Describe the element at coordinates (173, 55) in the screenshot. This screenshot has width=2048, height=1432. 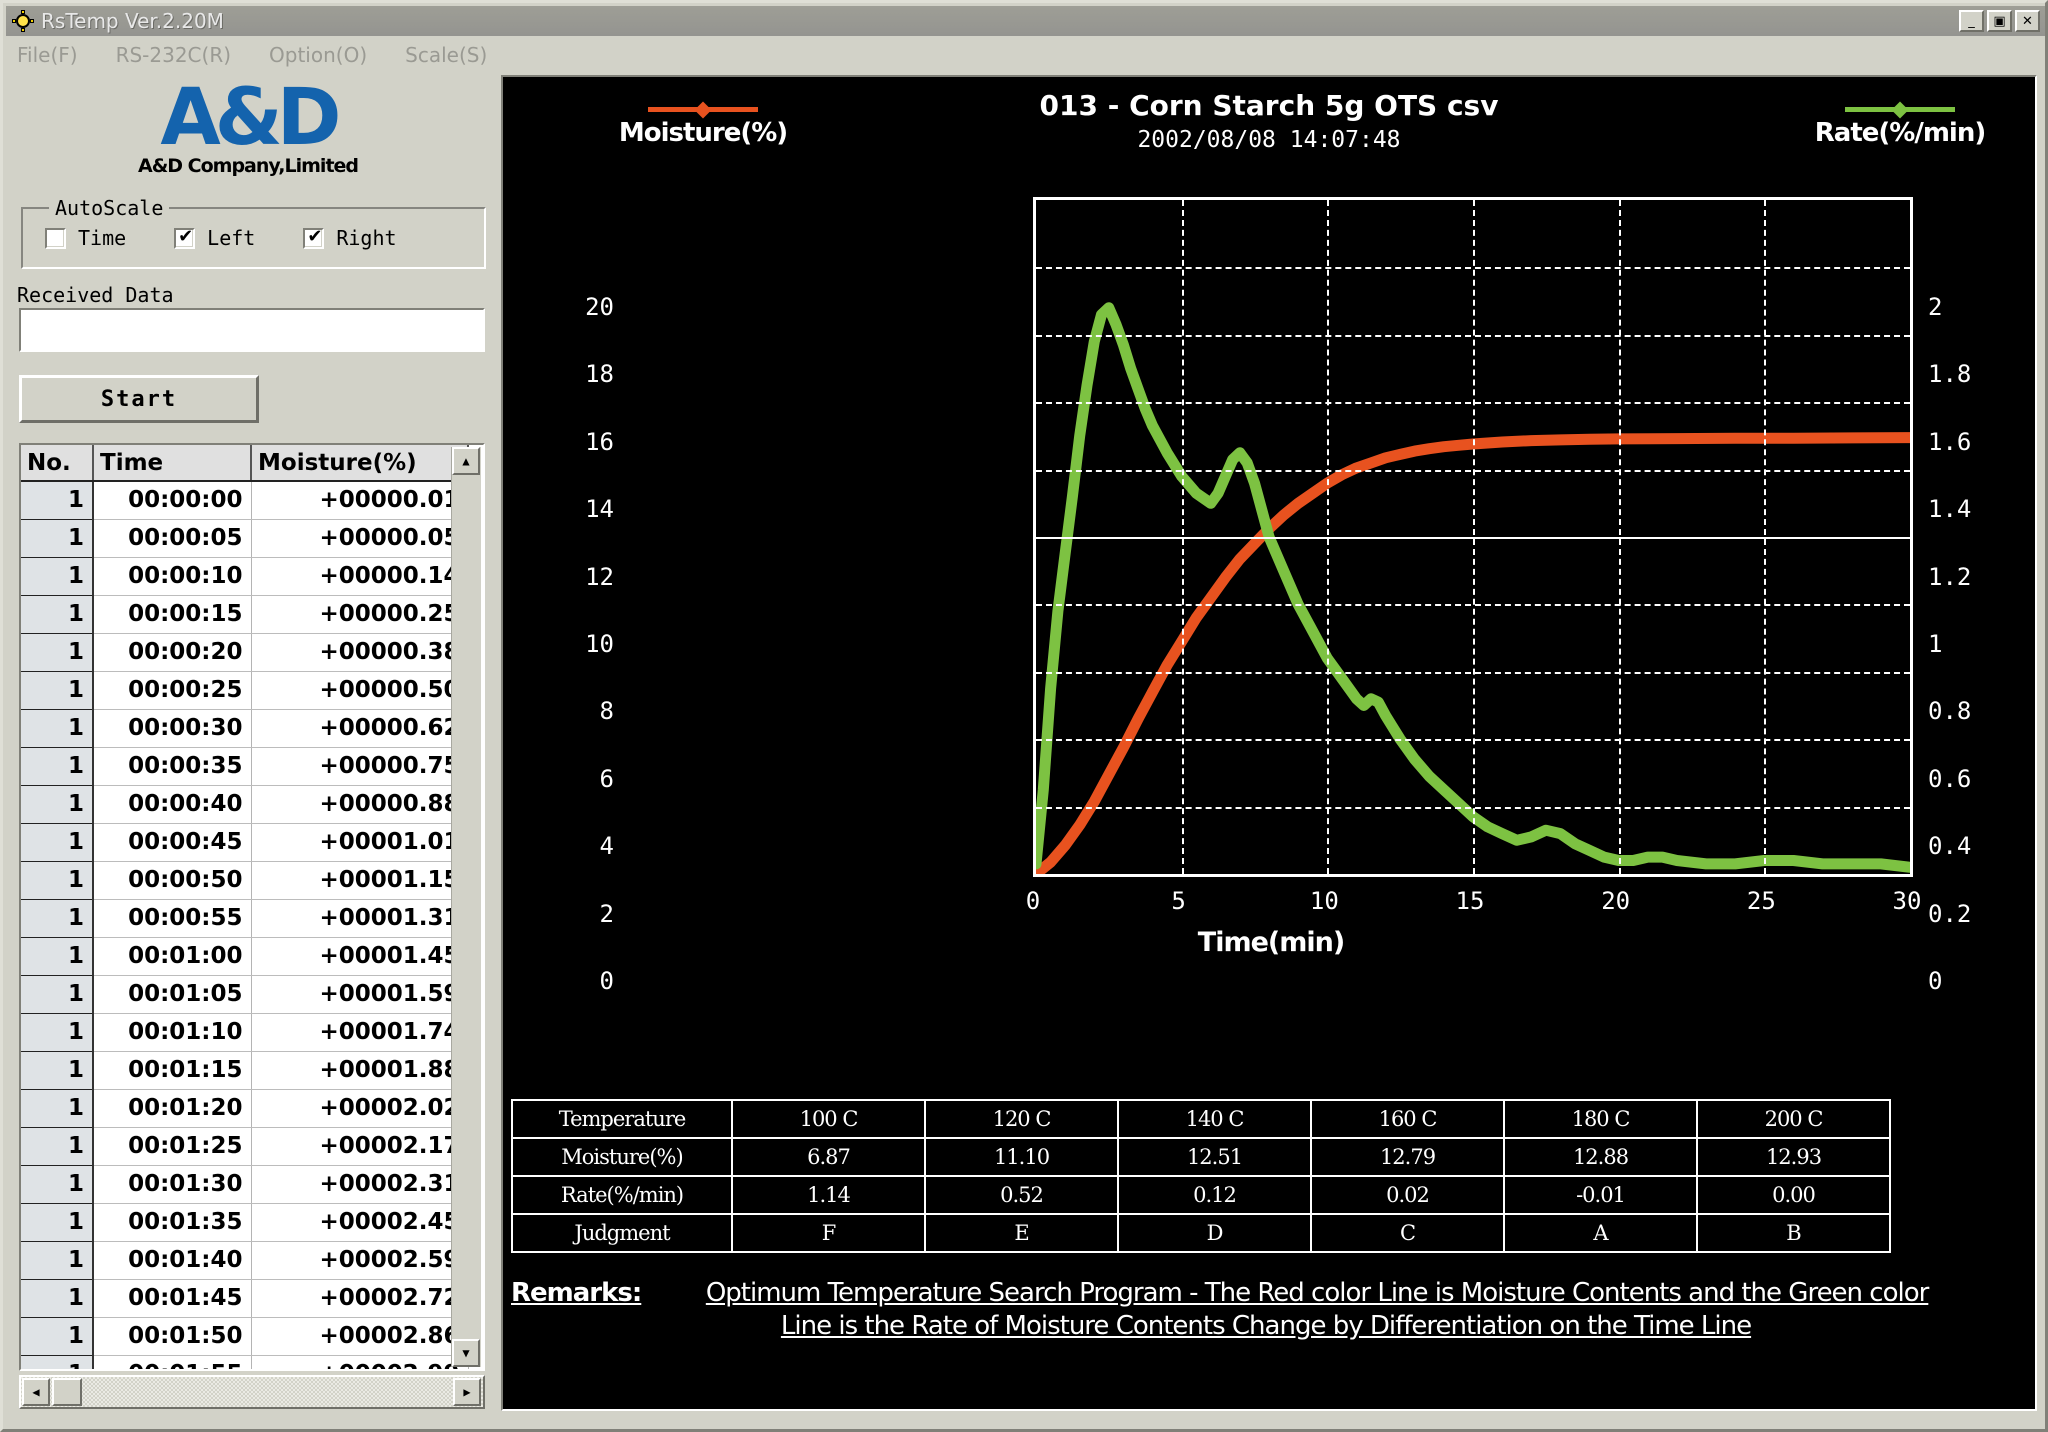
I see `menu-item-rs232c: RS-232C(R)` at that location.